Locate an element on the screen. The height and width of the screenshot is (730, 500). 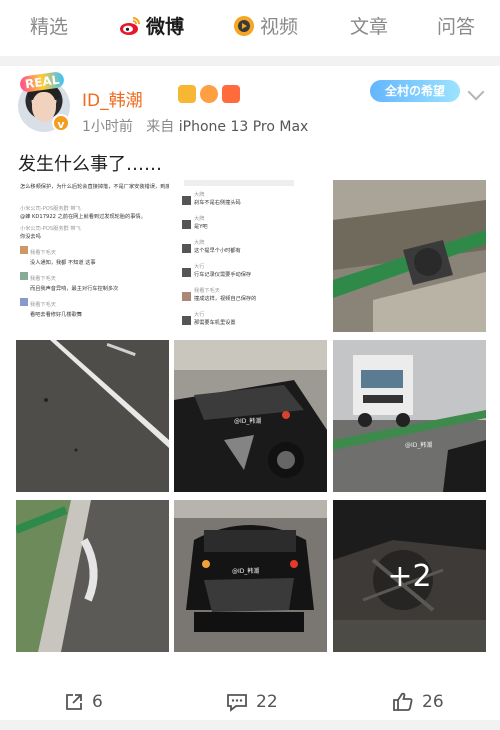
top-tab-bar: 精选 微博 视频 文章 问答 is located at coordinates (250, 28).